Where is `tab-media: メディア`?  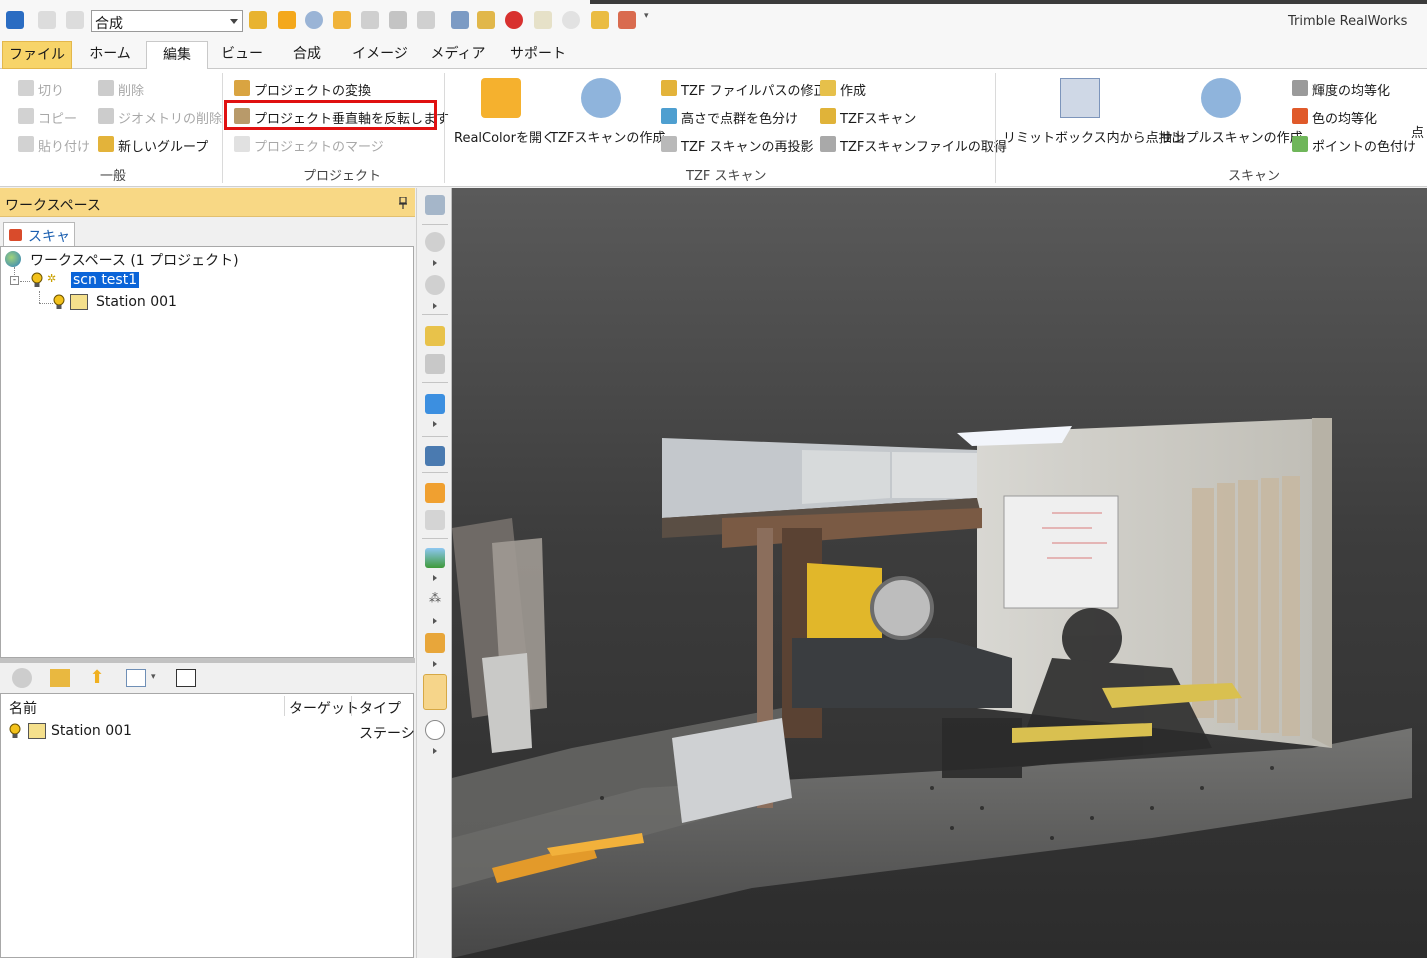
tab-media: メディア is located at coordinates (458, 55).